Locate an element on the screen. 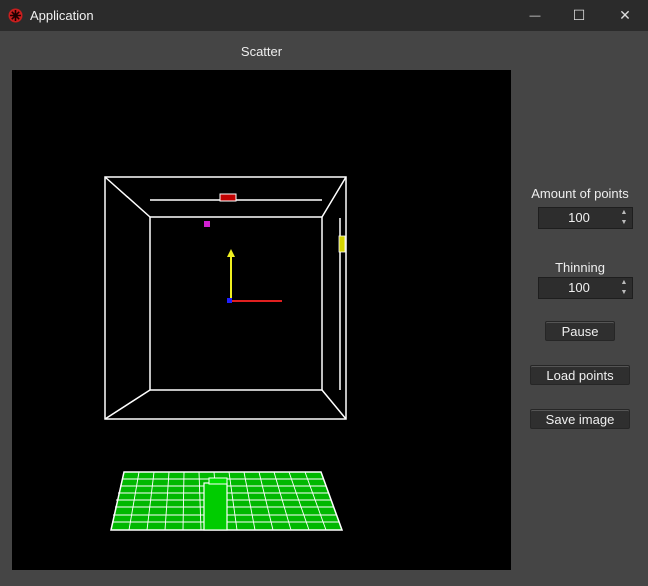 This screenshot has width=648, height=586. z-axis is located at coordinates (229, 300).